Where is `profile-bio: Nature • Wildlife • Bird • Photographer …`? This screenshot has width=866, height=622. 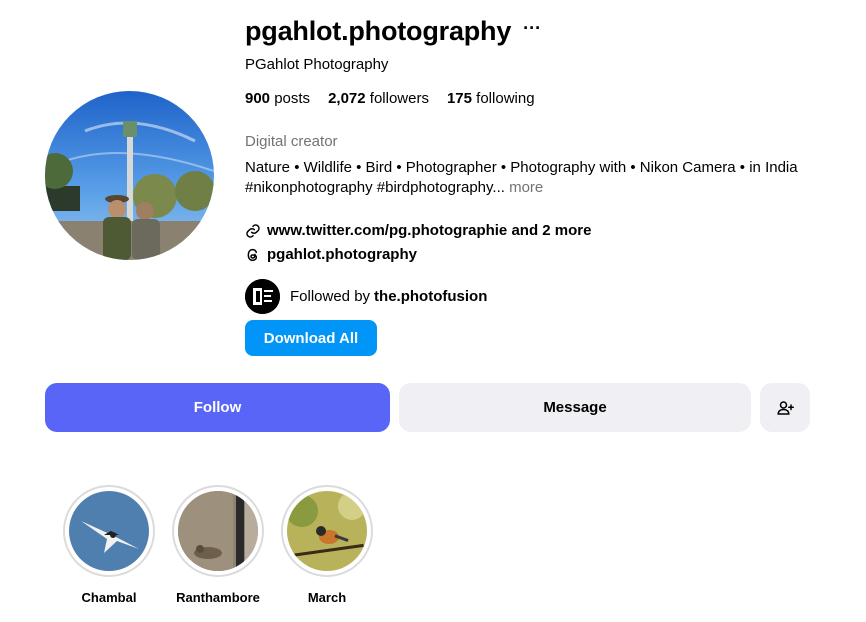 profile-bio: Nature • Wildlife • Bird • Photographer … is located at coordinates (530, 178).